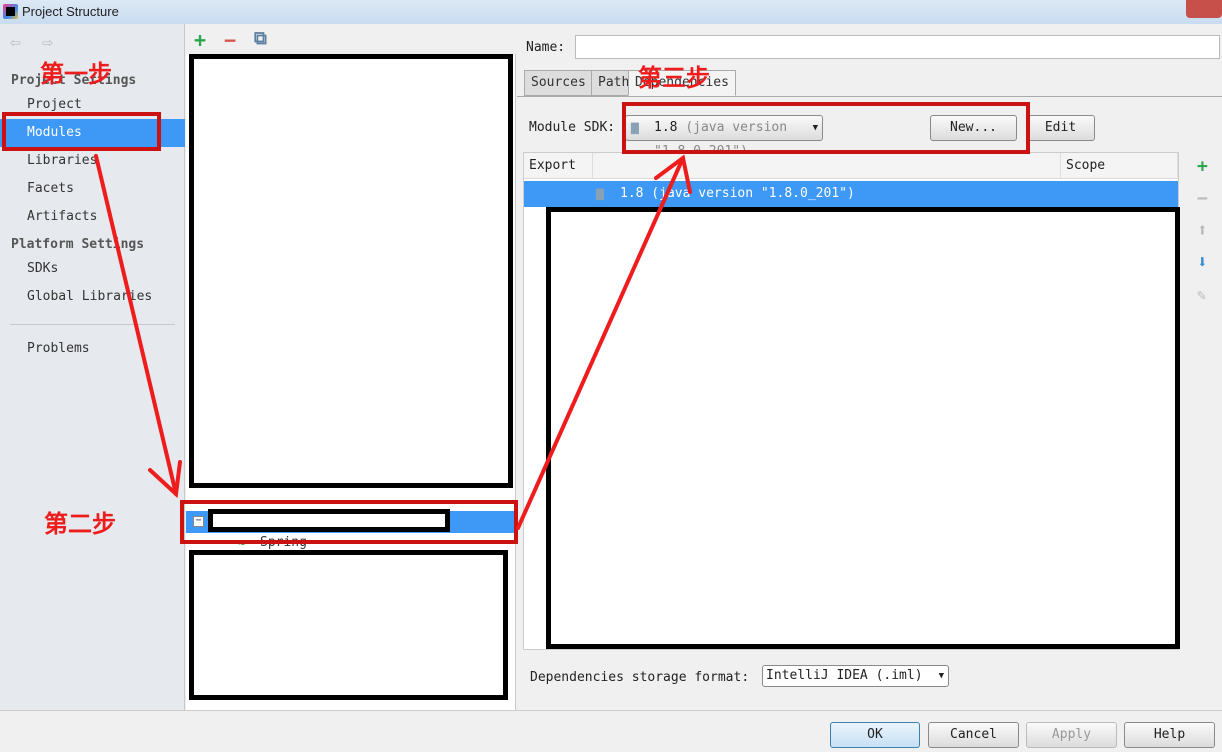 Image resolution: width=1222 pixels, height=752 pixels. I want to click on annotation-box-step3, so click(826, 128).